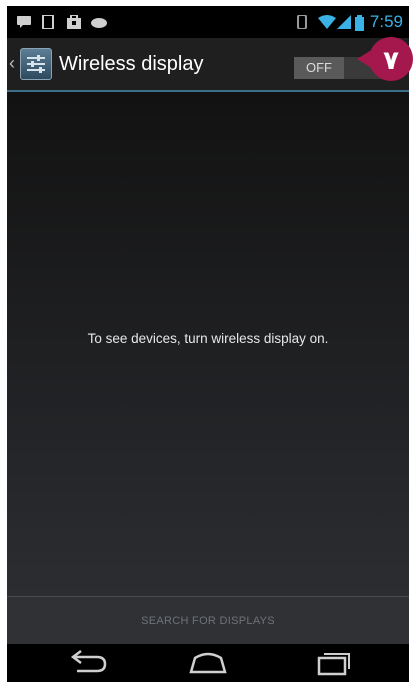  I want to click on message-icon, so click(24, 22).